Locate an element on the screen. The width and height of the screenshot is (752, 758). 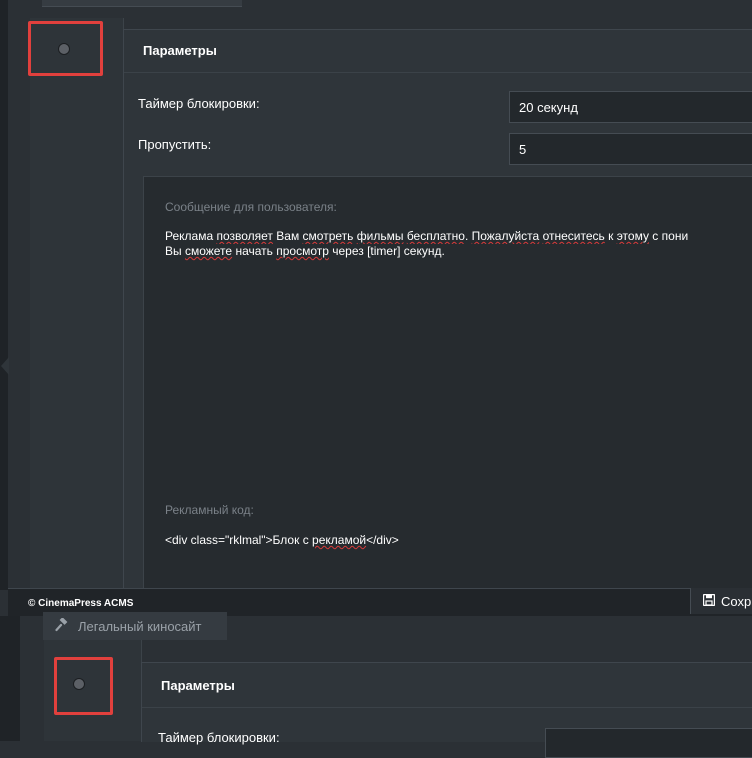
lower-params-divider is located at coordinates (447, 707).